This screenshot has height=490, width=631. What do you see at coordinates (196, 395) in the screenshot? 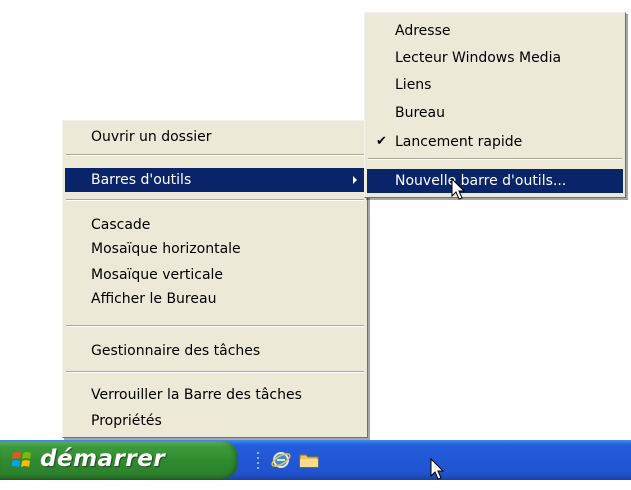
I see `menu-item-label: Verrouiller la Barre des tâches` at bounding box center [196, 395].